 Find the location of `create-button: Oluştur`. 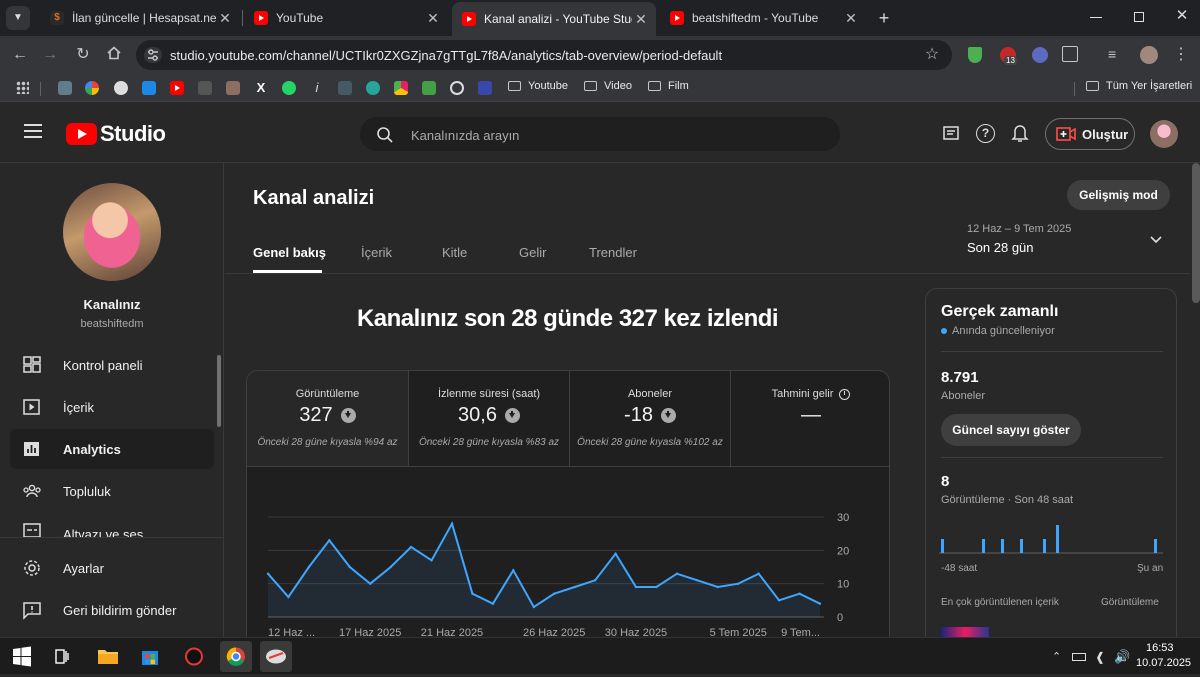

create-button: Oluştur is located at coordinates (1090, 134).